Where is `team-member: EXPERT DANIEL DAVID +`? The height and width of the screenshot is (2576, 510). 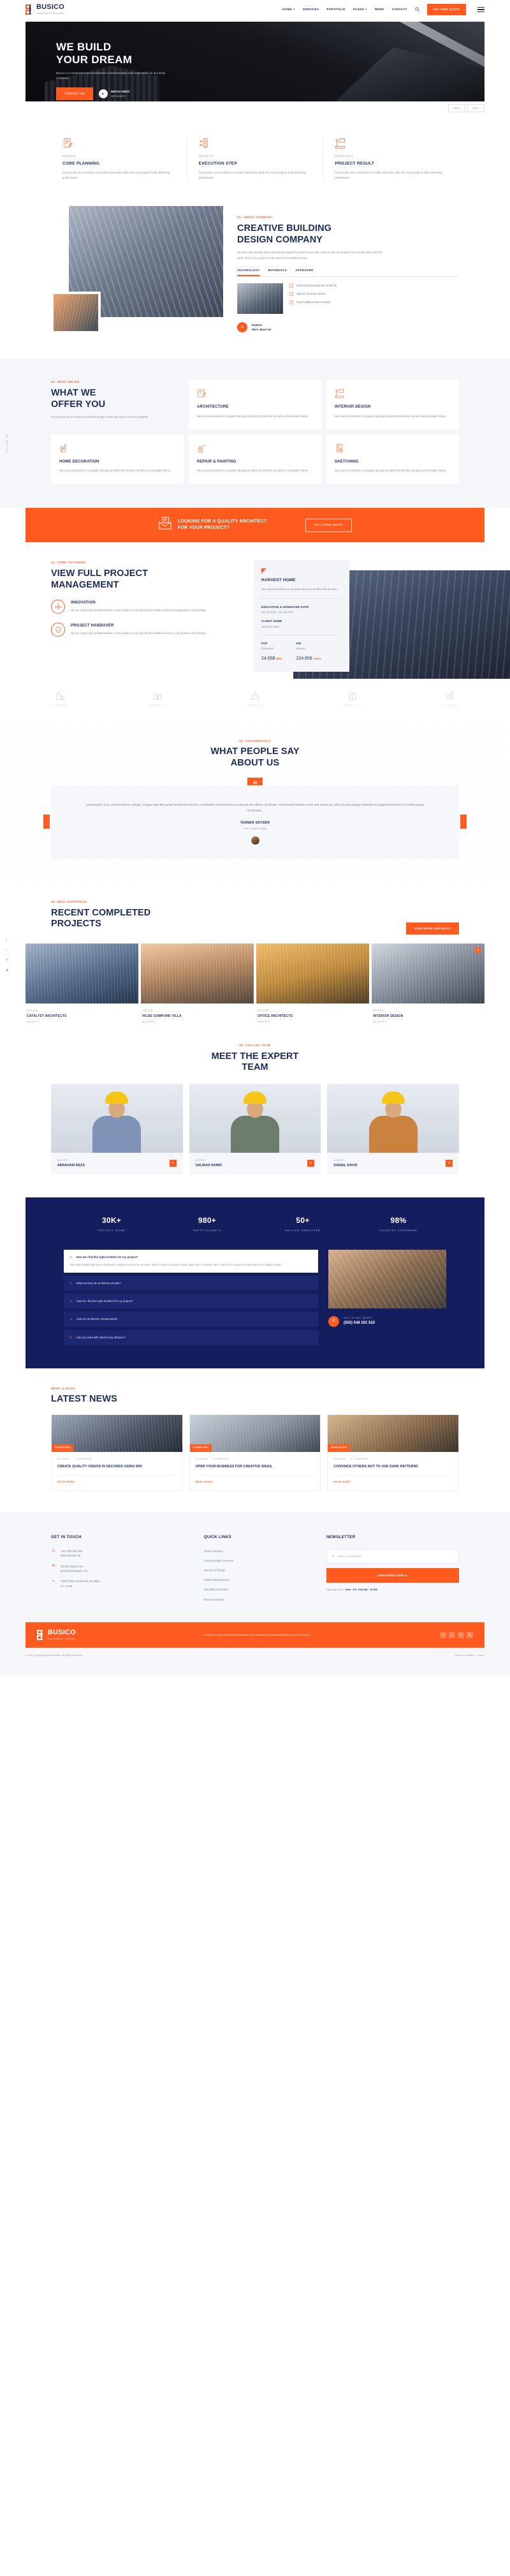
team-member: EXPERT DANIEL DAVID + is located at coordinates (393, 1128).